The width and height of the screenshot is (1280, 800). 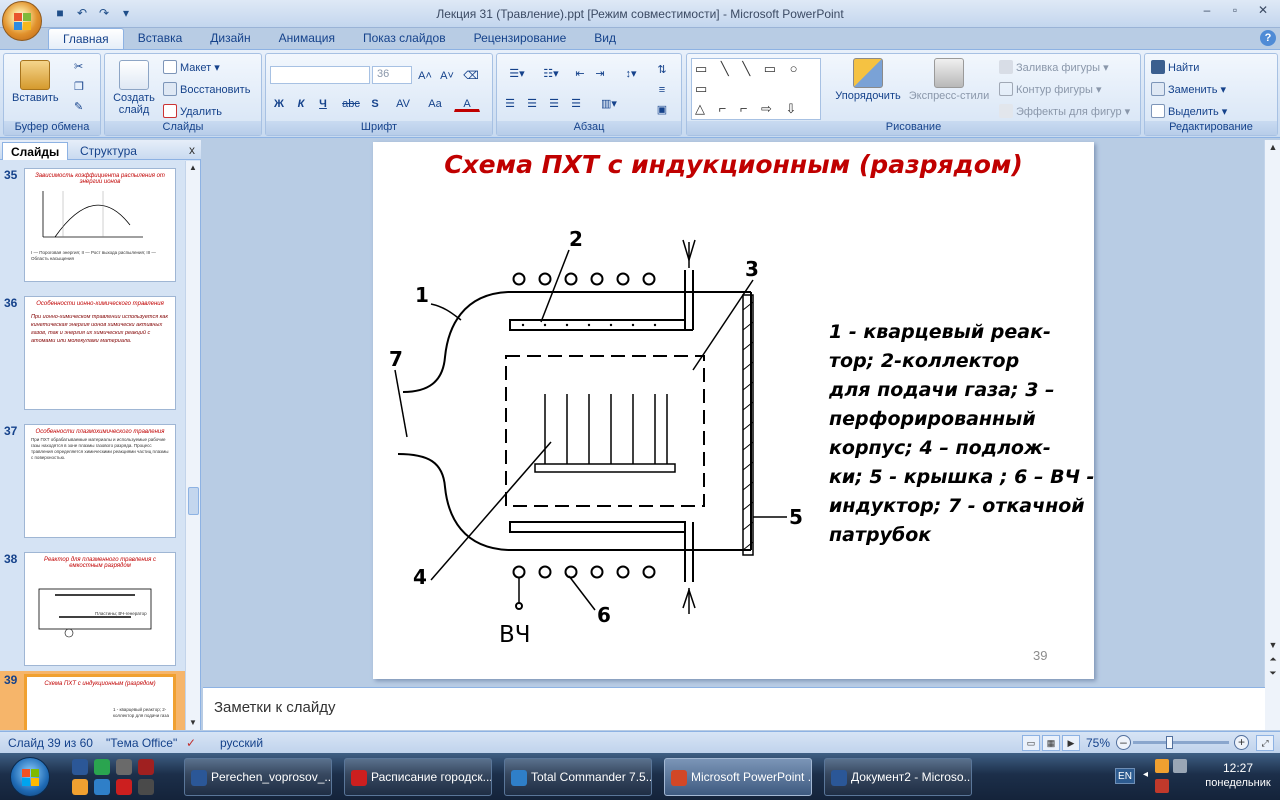 What do you see at coordinates (520, 39) in the screenshot?
I see `tab-review: Рецензирование` at bounding box center [520, 39].